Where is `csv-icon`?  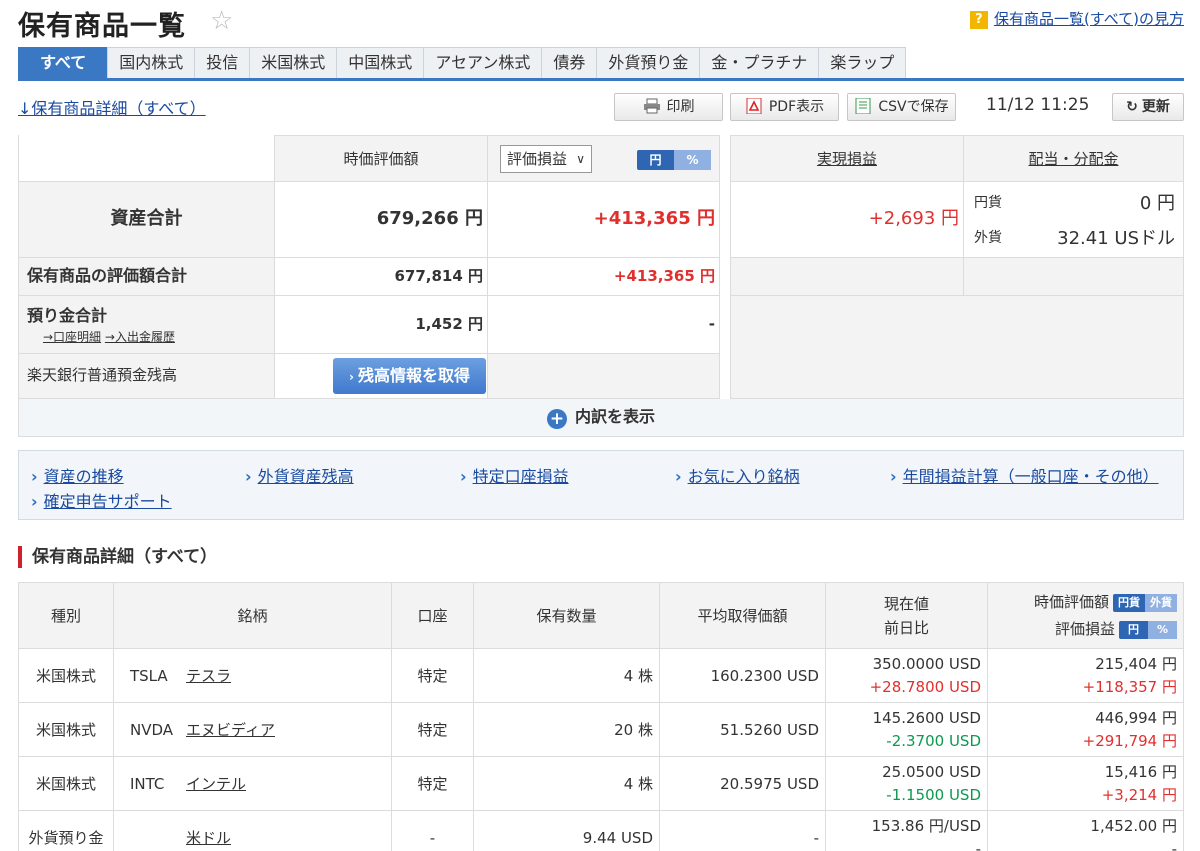 csv-icon is located at coordinates (863, 106).